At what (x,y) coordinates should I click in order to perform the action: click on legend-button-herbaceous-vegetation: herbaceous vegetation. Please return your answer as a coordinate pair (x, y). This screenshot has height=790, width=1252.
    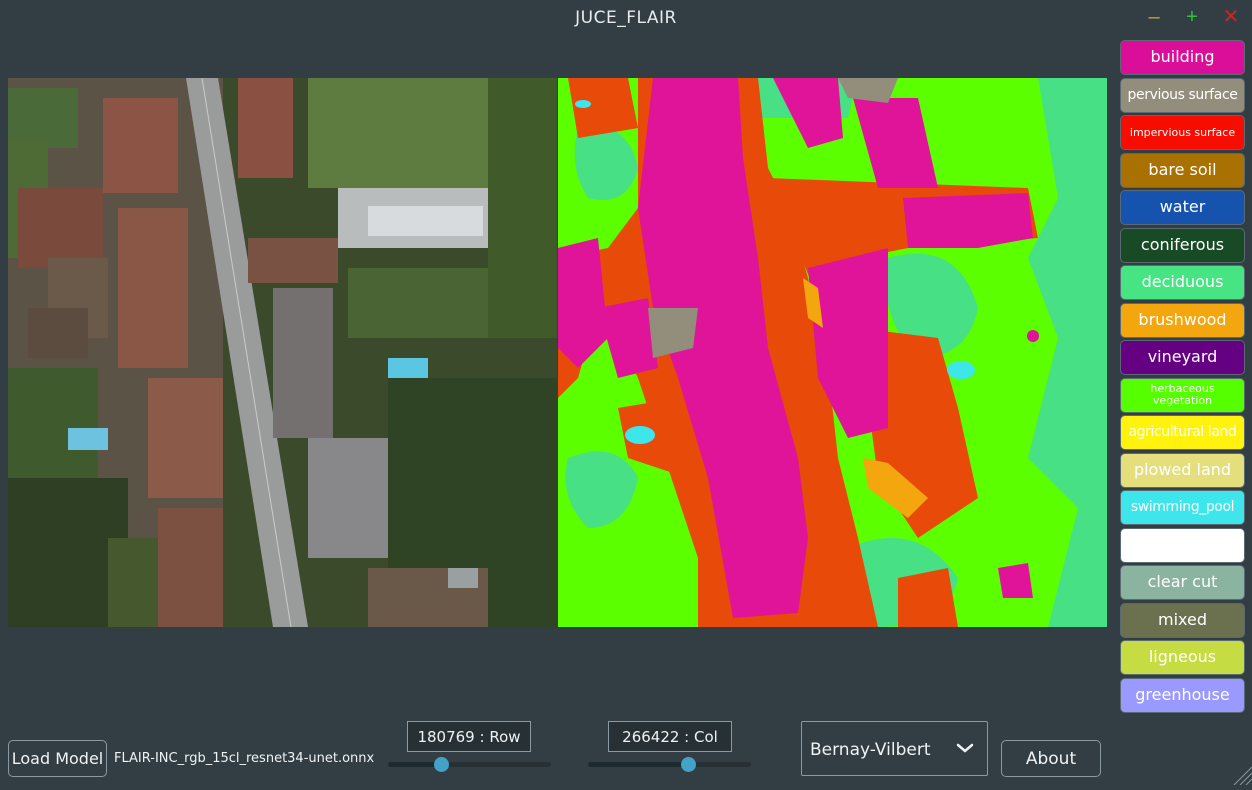
    Looking at the image, I should click on (1182, 395).